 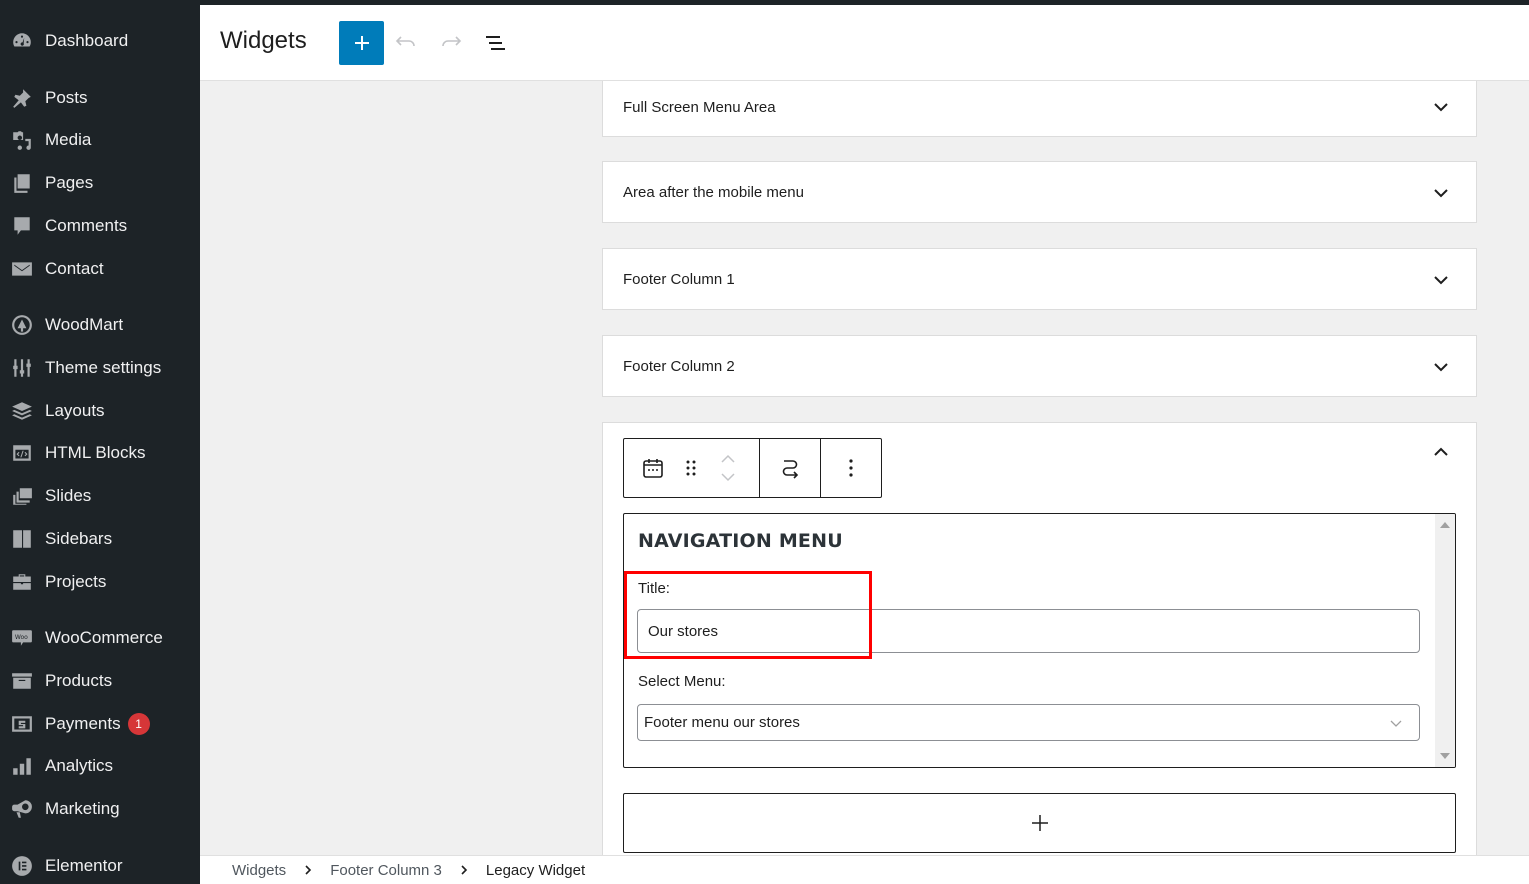 I want to click on sidebar-item-label: Pages, so click(x=69, y=182).